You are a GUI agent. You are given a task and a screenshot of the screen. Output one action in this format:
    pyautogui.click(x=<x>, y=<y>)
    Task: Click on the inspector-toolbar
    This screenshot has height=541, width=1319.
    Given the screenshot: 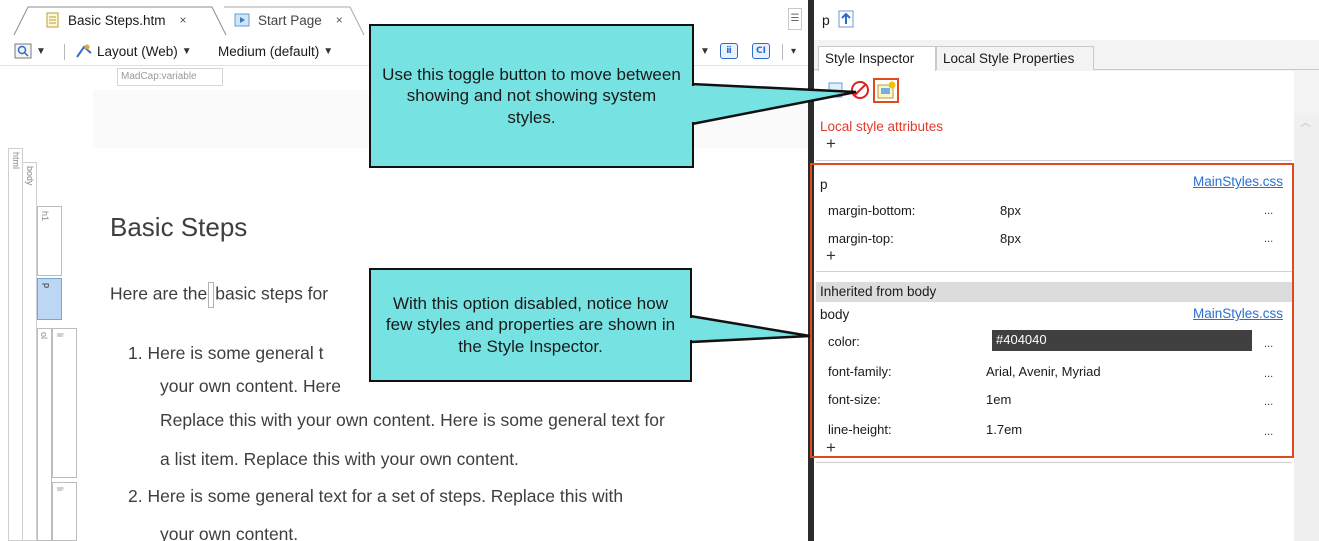 What is the action you would take?
    pyautogui.click(x=1054, y=93)
    